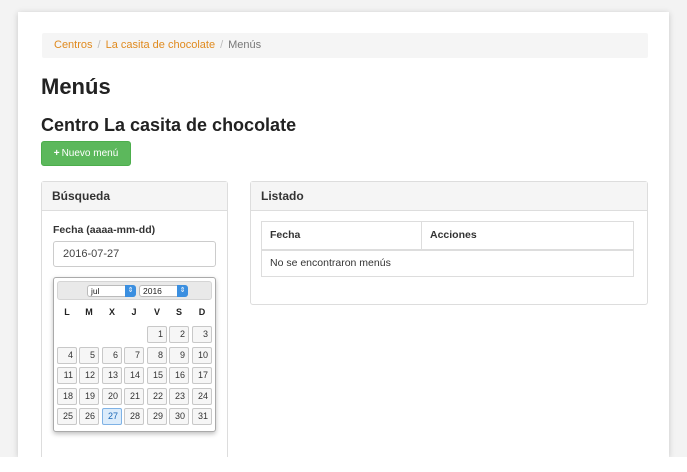 The image size is (687, 472). I want to click on calendar-day: 22, so click(157, 396).